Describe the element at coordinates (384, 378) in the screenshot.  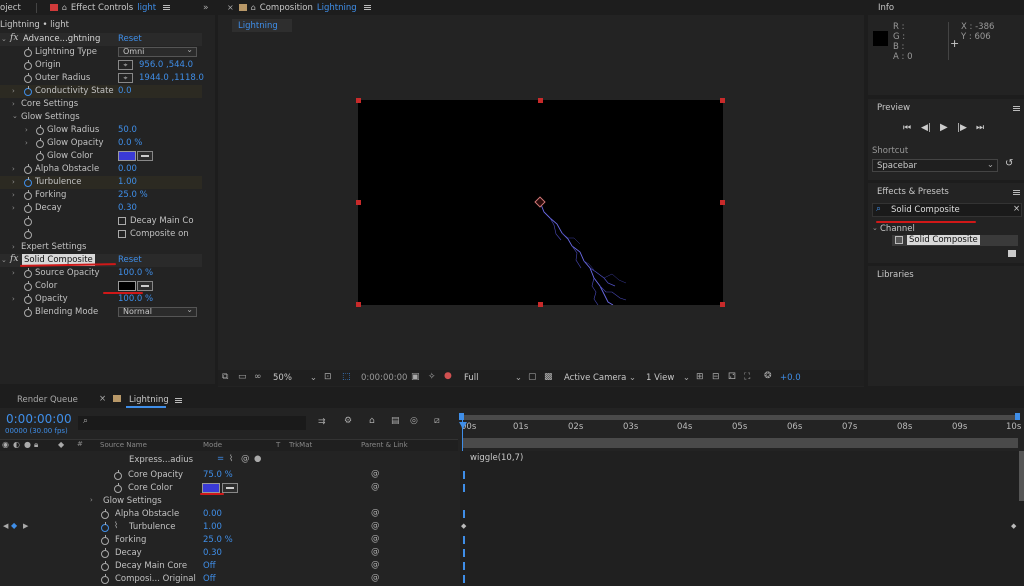
I see `comp-timecode: 0:00:00:00` at that location.